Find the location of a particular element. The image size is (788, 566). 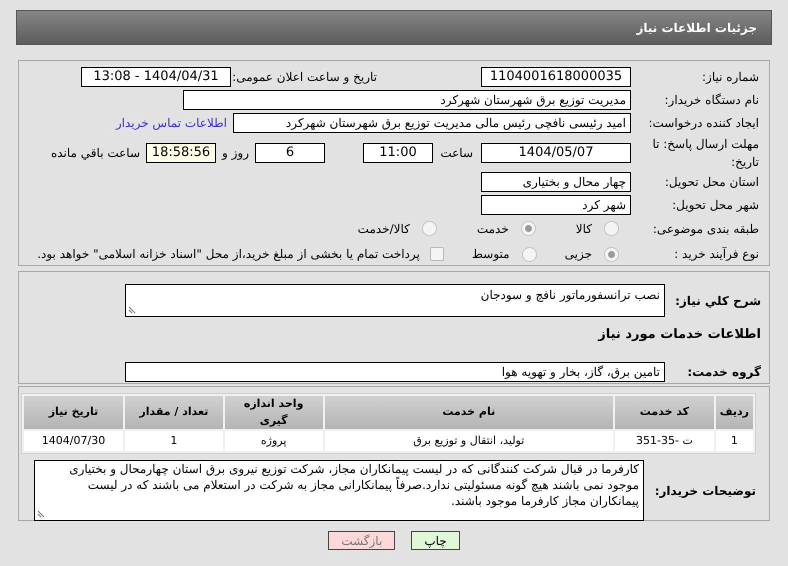

remaining-time-field: 18:58:56 is located at coordinates (181, 152).